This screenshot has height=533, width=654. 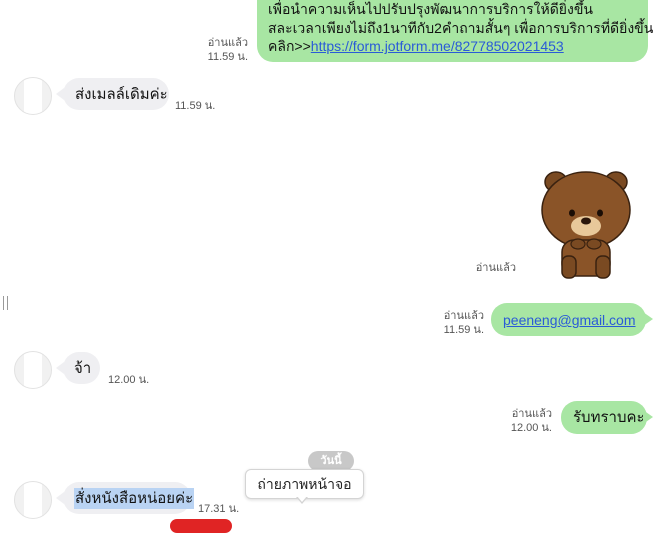 I want to click on screenshot-tooltip: ถ่ายภาพหน้าจอ, so click(x=304, y=484).